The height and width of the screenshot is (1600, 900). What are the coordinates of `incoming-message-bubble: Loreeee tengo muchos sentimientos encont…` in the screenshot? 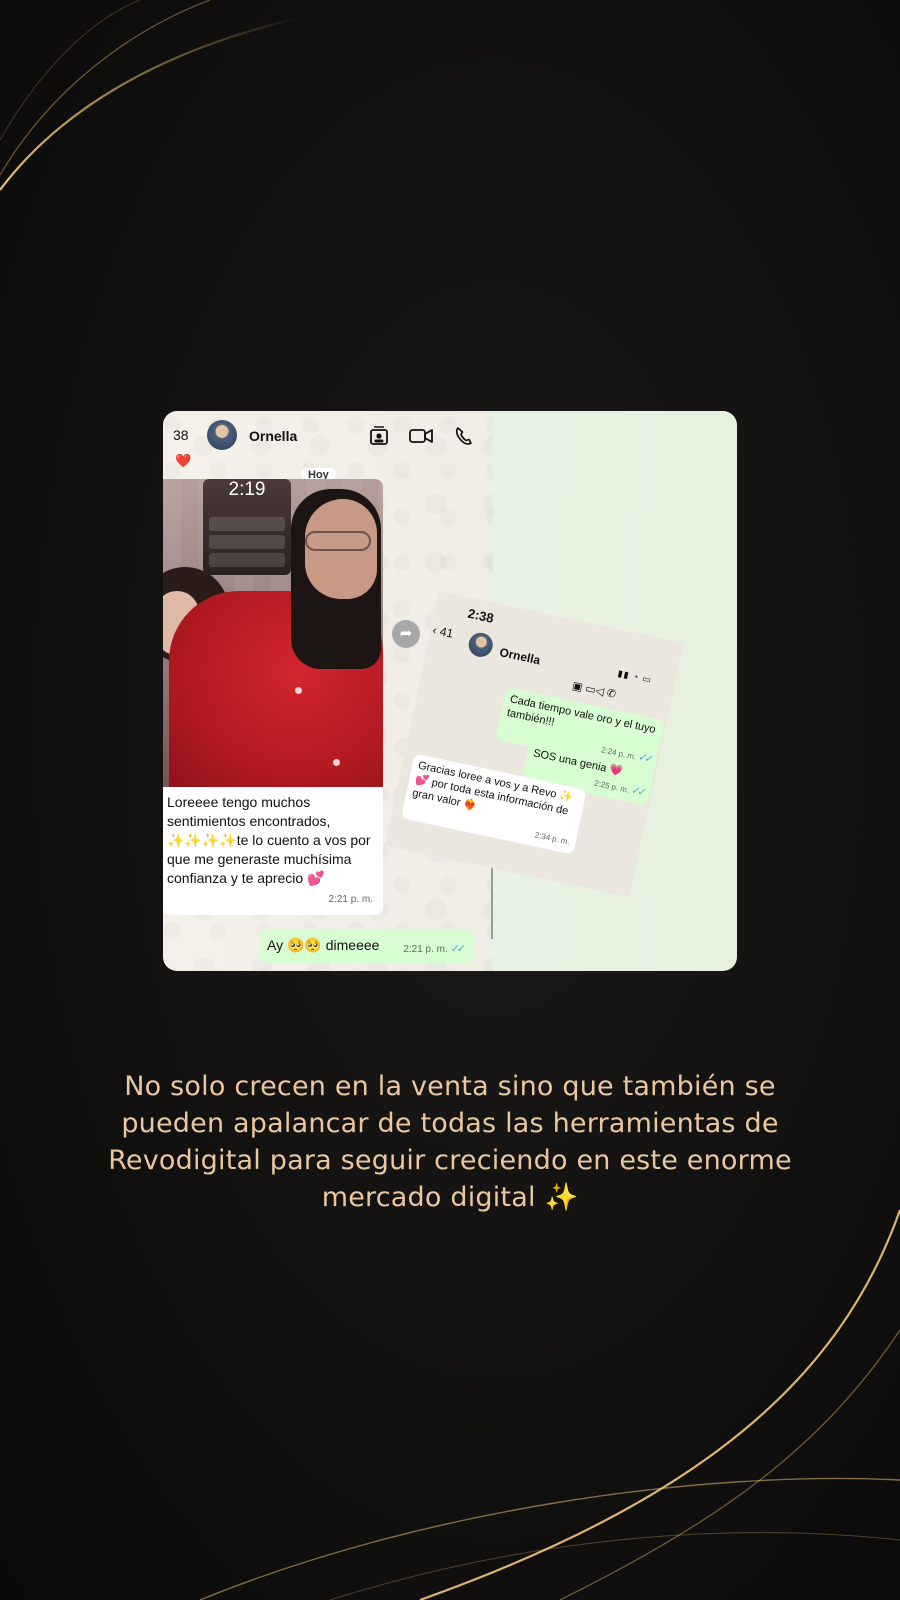 It's located at (273, 851).